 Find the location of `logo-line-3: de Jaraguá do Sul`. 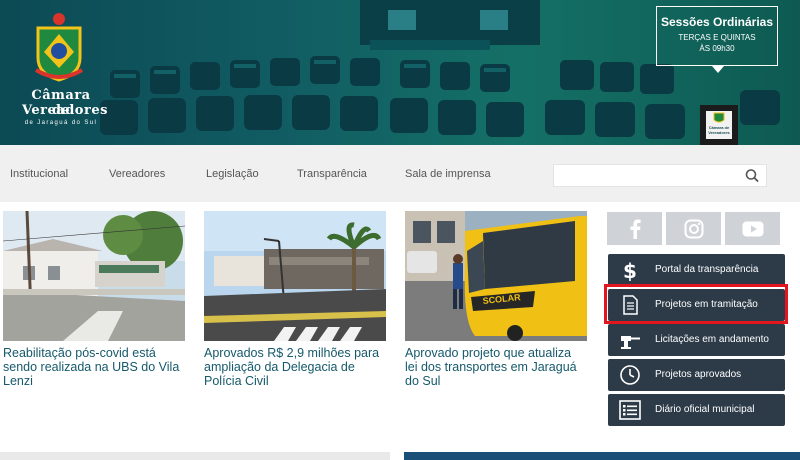

logo-line-3: de Jaraguá do Sul is located at coordinates (61, 123).